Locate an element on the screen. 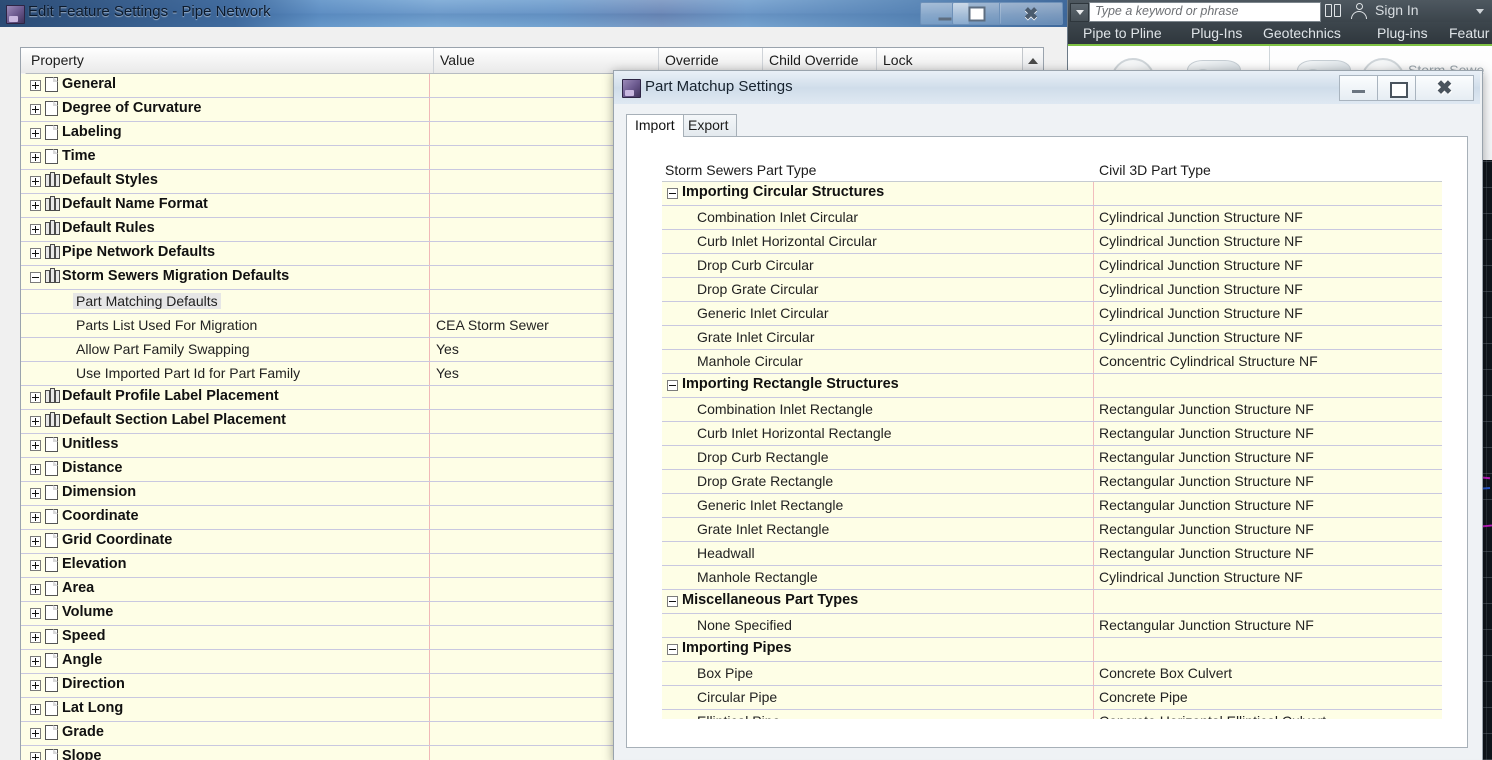 This screenshot has width=1492, height=760. row-label: Manhole Rectangle is located at coordinates (757, 577).